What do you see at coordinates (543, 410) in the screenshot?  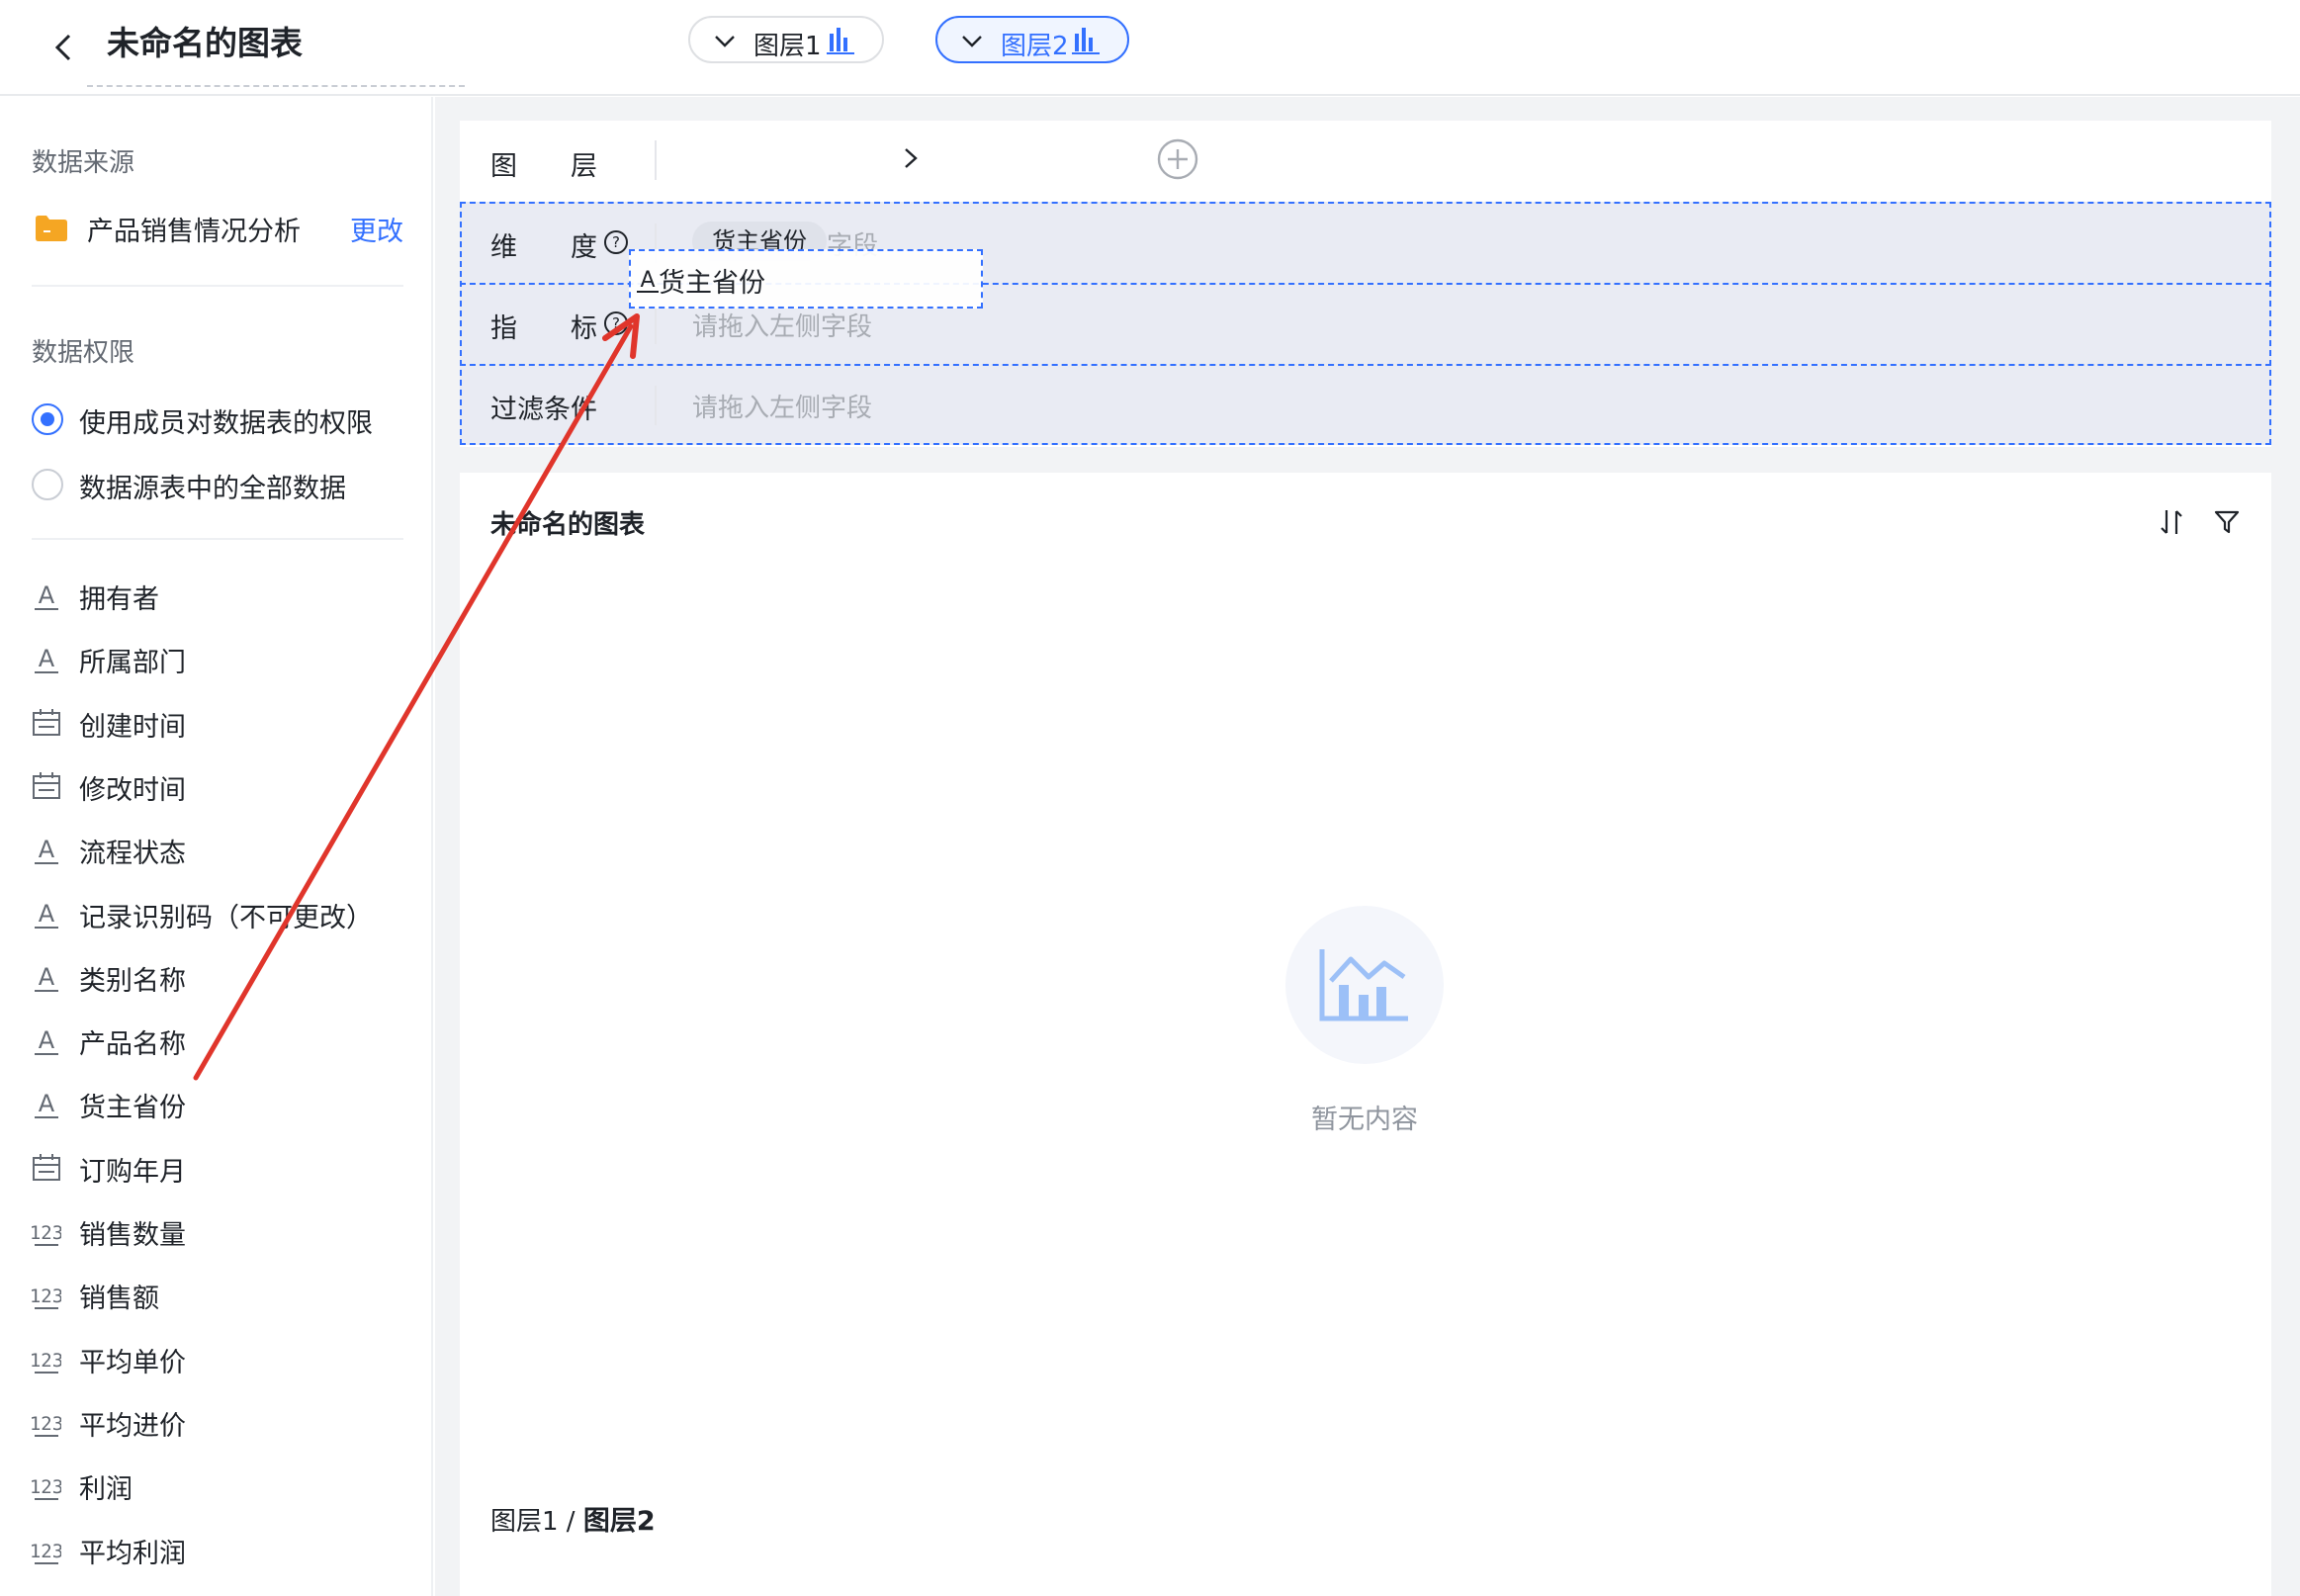 I see `filter-label: 过滤条件` at bounding box center [543, 410].